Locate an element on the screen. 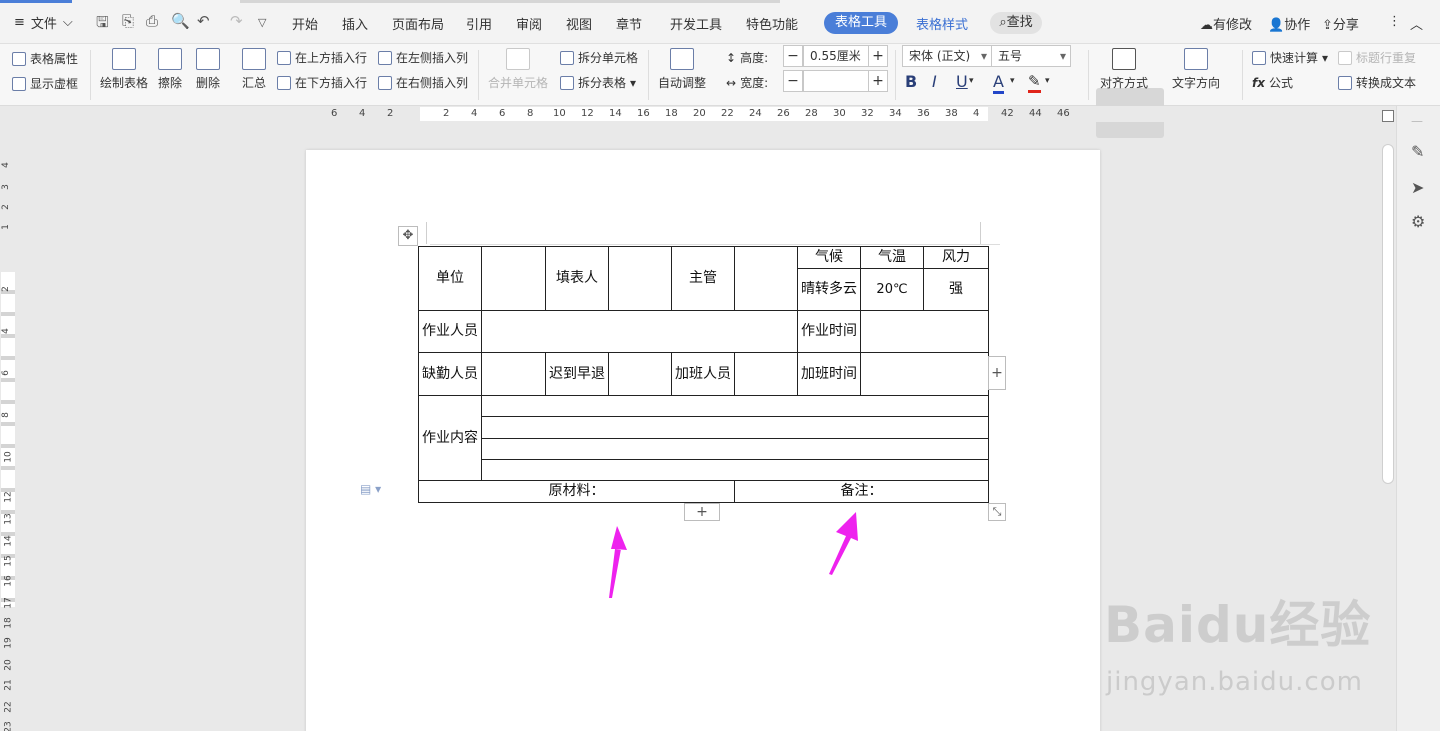 Image resolution: width=1440 pixels, height=731 pixels. collapse-icon: — is located at coordinates (1417, 121).